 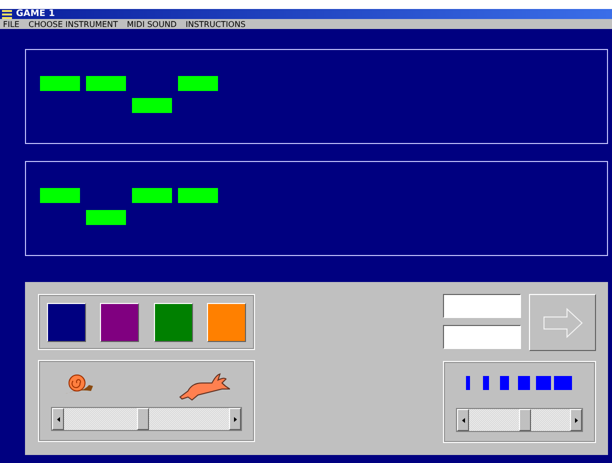 I want to click on next-button, so click(x=562, y=322).